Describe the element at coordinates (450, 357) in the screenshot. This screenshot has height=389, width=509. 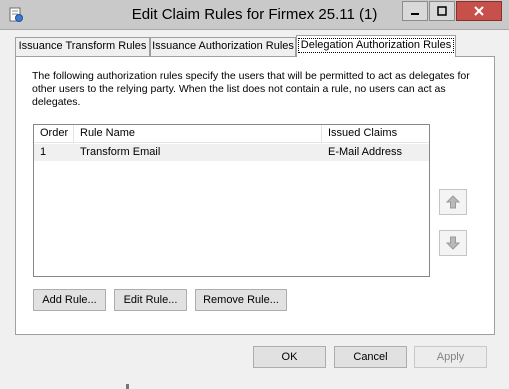
I see `apply-button: Apply` at that location.